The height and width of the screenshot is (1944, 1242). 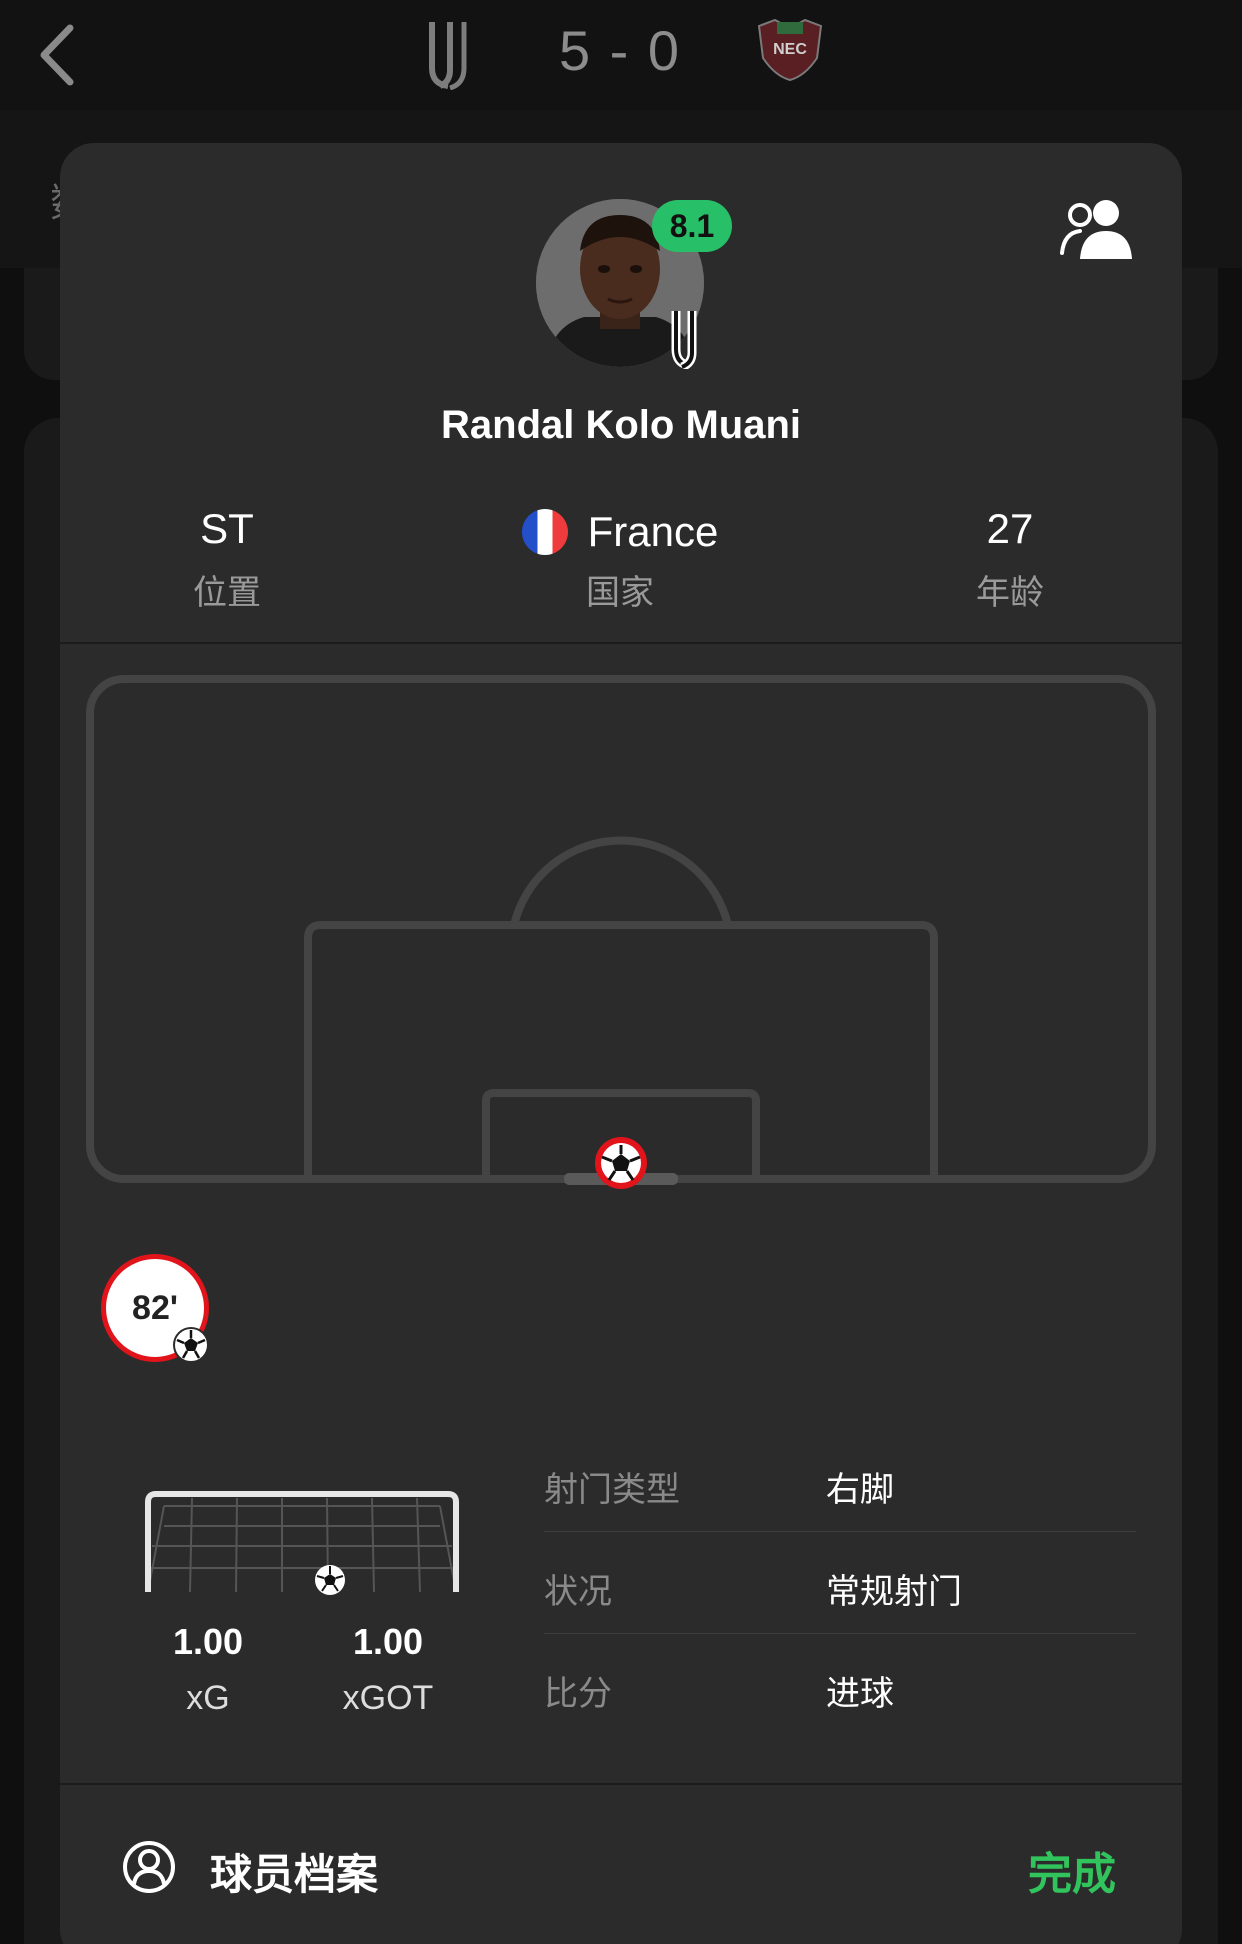 What do you see at coordinates (294, 1871) in the screenshot?
I see `player-profile-link: 球员档案` at bounding box center [294, 1871].